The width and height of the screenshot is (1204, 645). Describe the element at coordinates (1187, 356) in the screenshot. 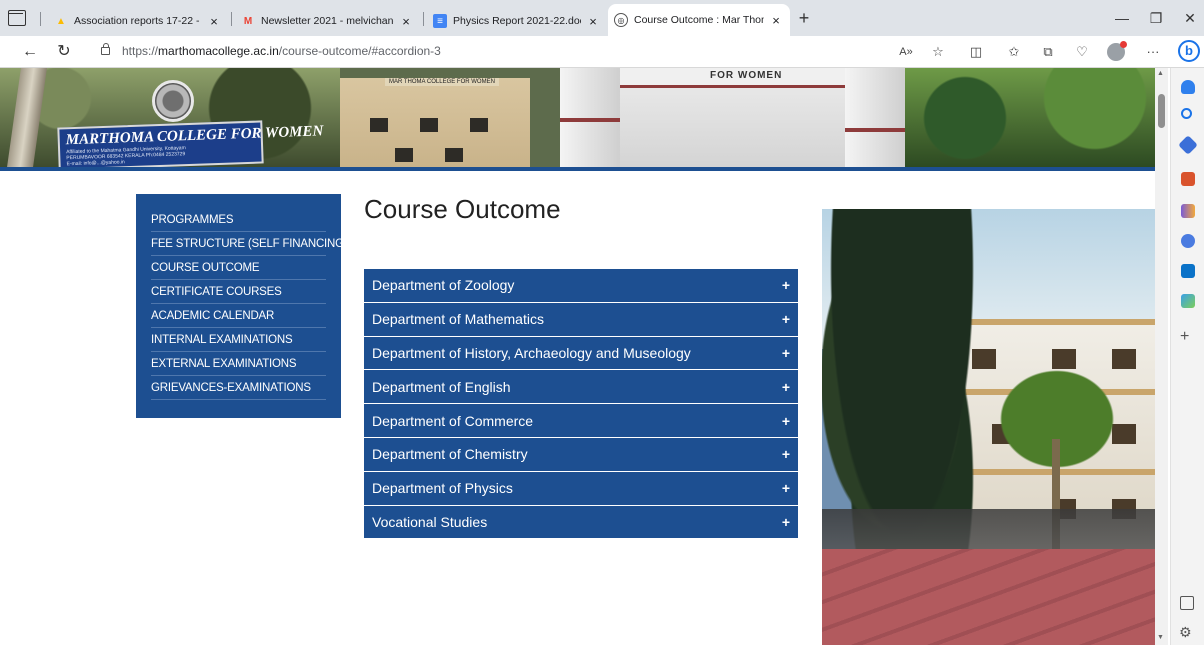

I see `edge-sidebar: + ⚙` at that location.